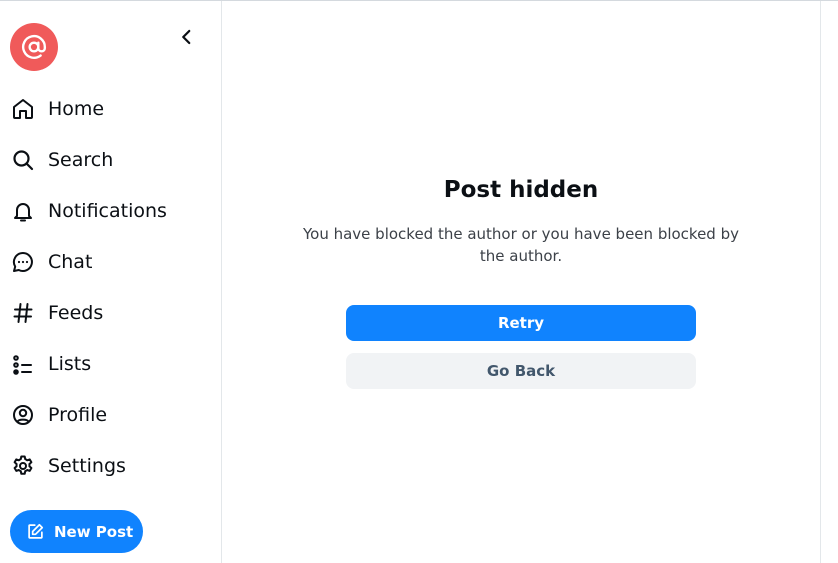 This screenshot has width=838, height=563. I want to click on edit-icon, so click(36, 531).